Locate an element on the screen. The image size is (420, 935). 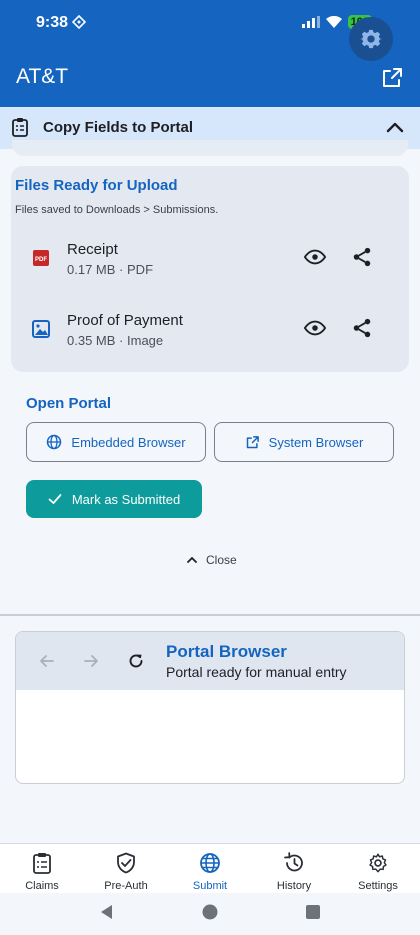
files-section-subtitle: Files saved to Downloads > Submissions. is located at coordinates (117, 210).